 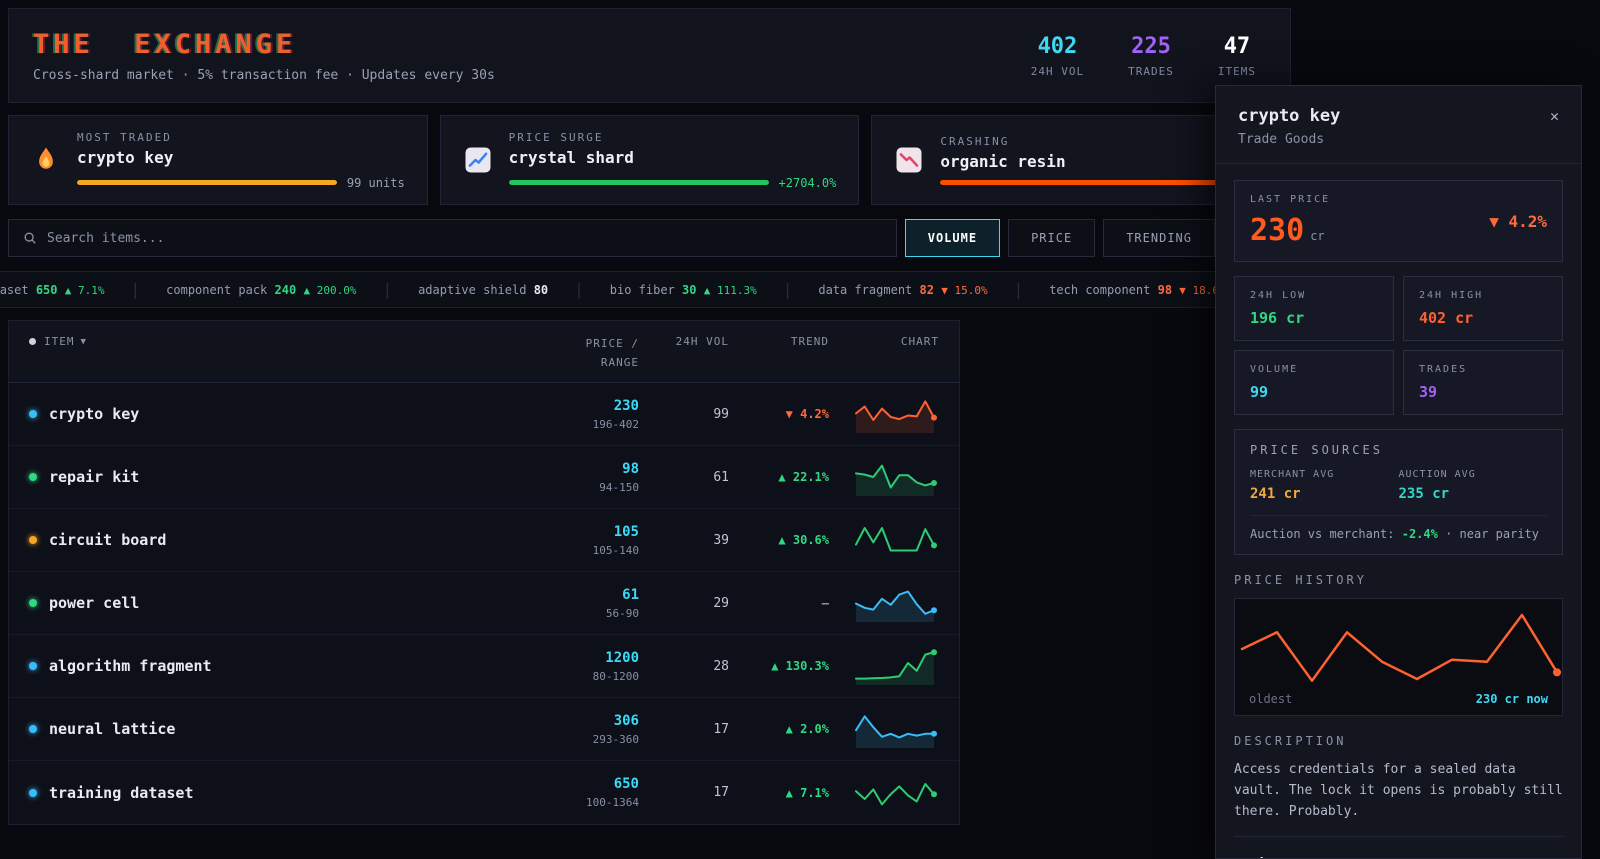 I want to click on column-header-chart: CHART, so click(x=919, y=341).